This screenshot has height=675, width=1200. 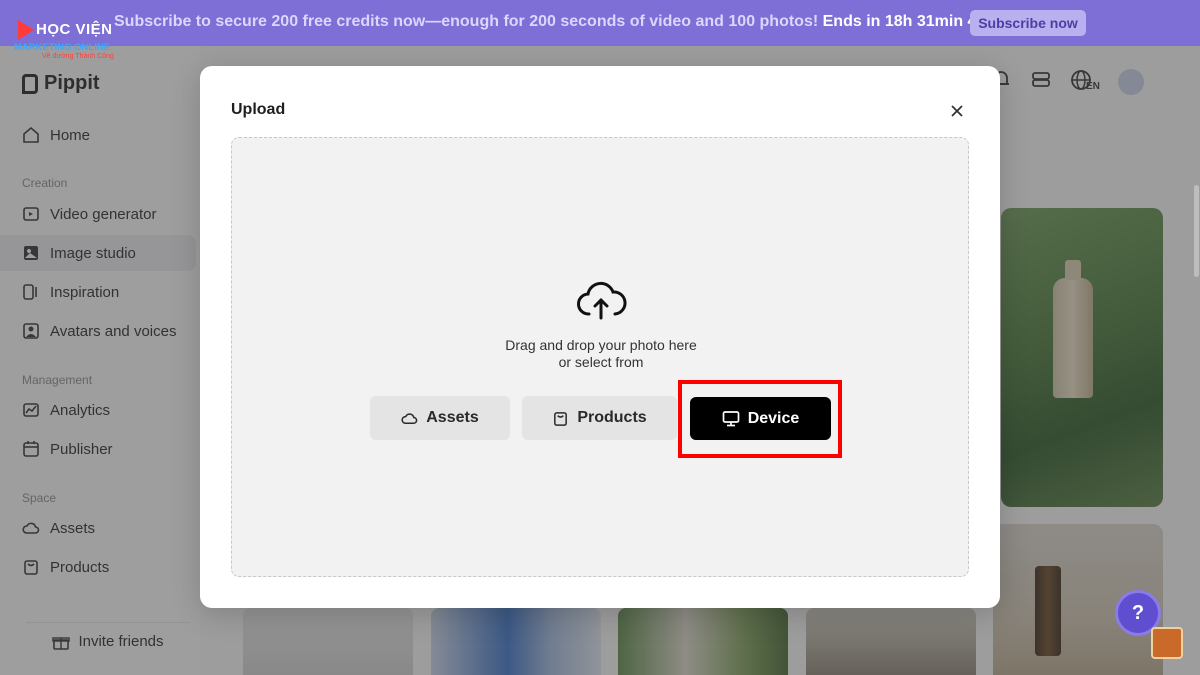 I want to click on close-icon, so click(x=957, y=111).